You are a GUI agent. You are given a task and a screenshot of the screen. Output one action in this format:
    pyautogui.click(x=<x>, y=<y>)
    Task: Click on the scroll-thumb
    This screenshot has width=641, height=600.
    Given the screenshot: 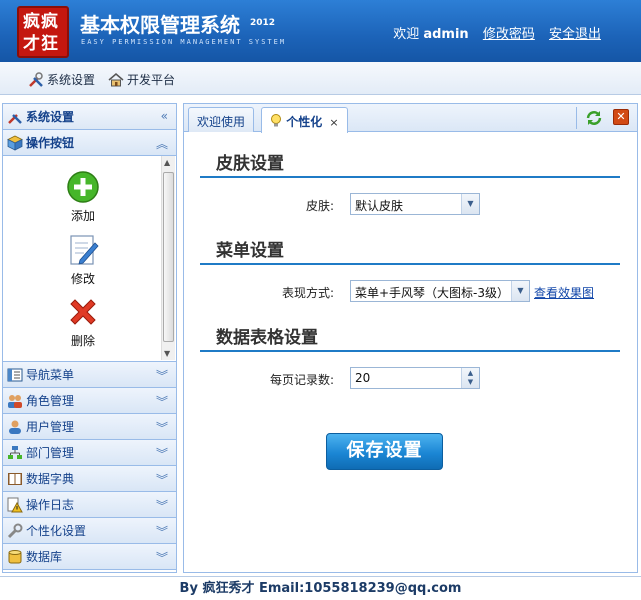 What is the action you would take?
    pyautogui.click(x=168, y=257)
    